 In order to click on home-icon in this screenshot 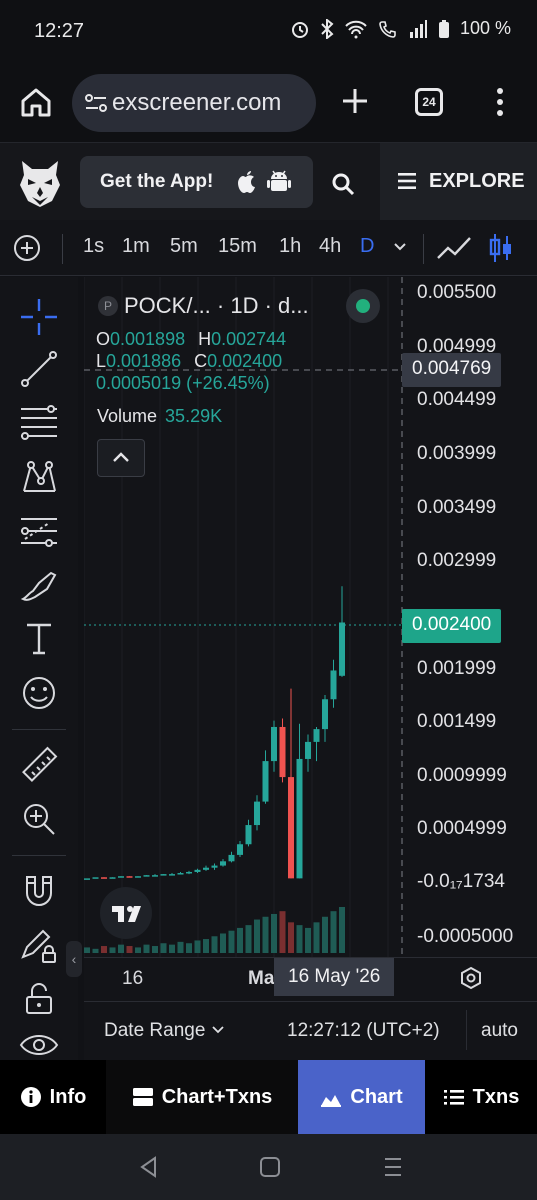, I will do `click(36, 102)`.